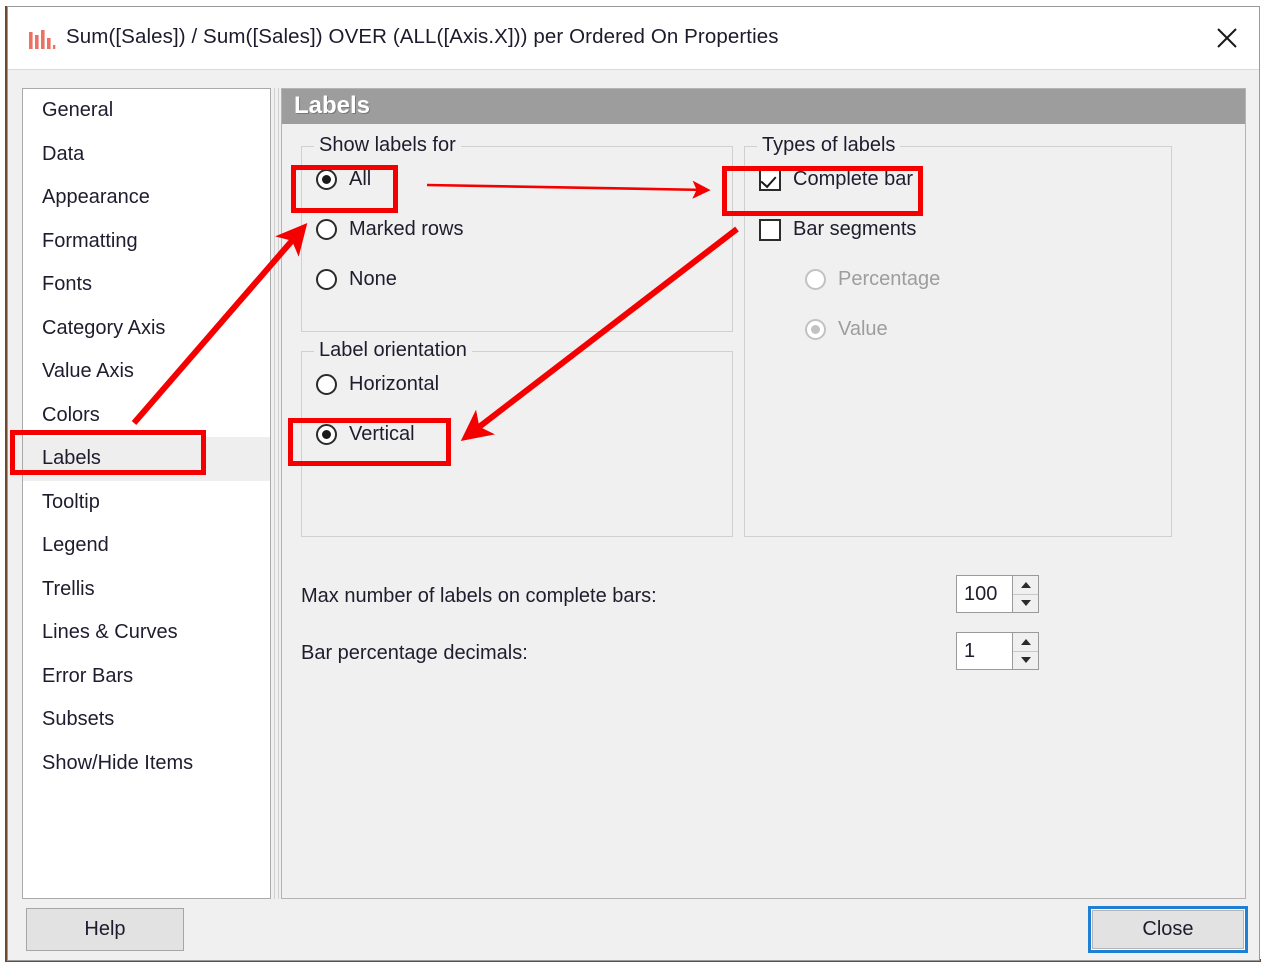  Describe the element at coordinates (146, 503) in the screenshot. I see `sidebar-item-tooltip: Tooltip` at that location.